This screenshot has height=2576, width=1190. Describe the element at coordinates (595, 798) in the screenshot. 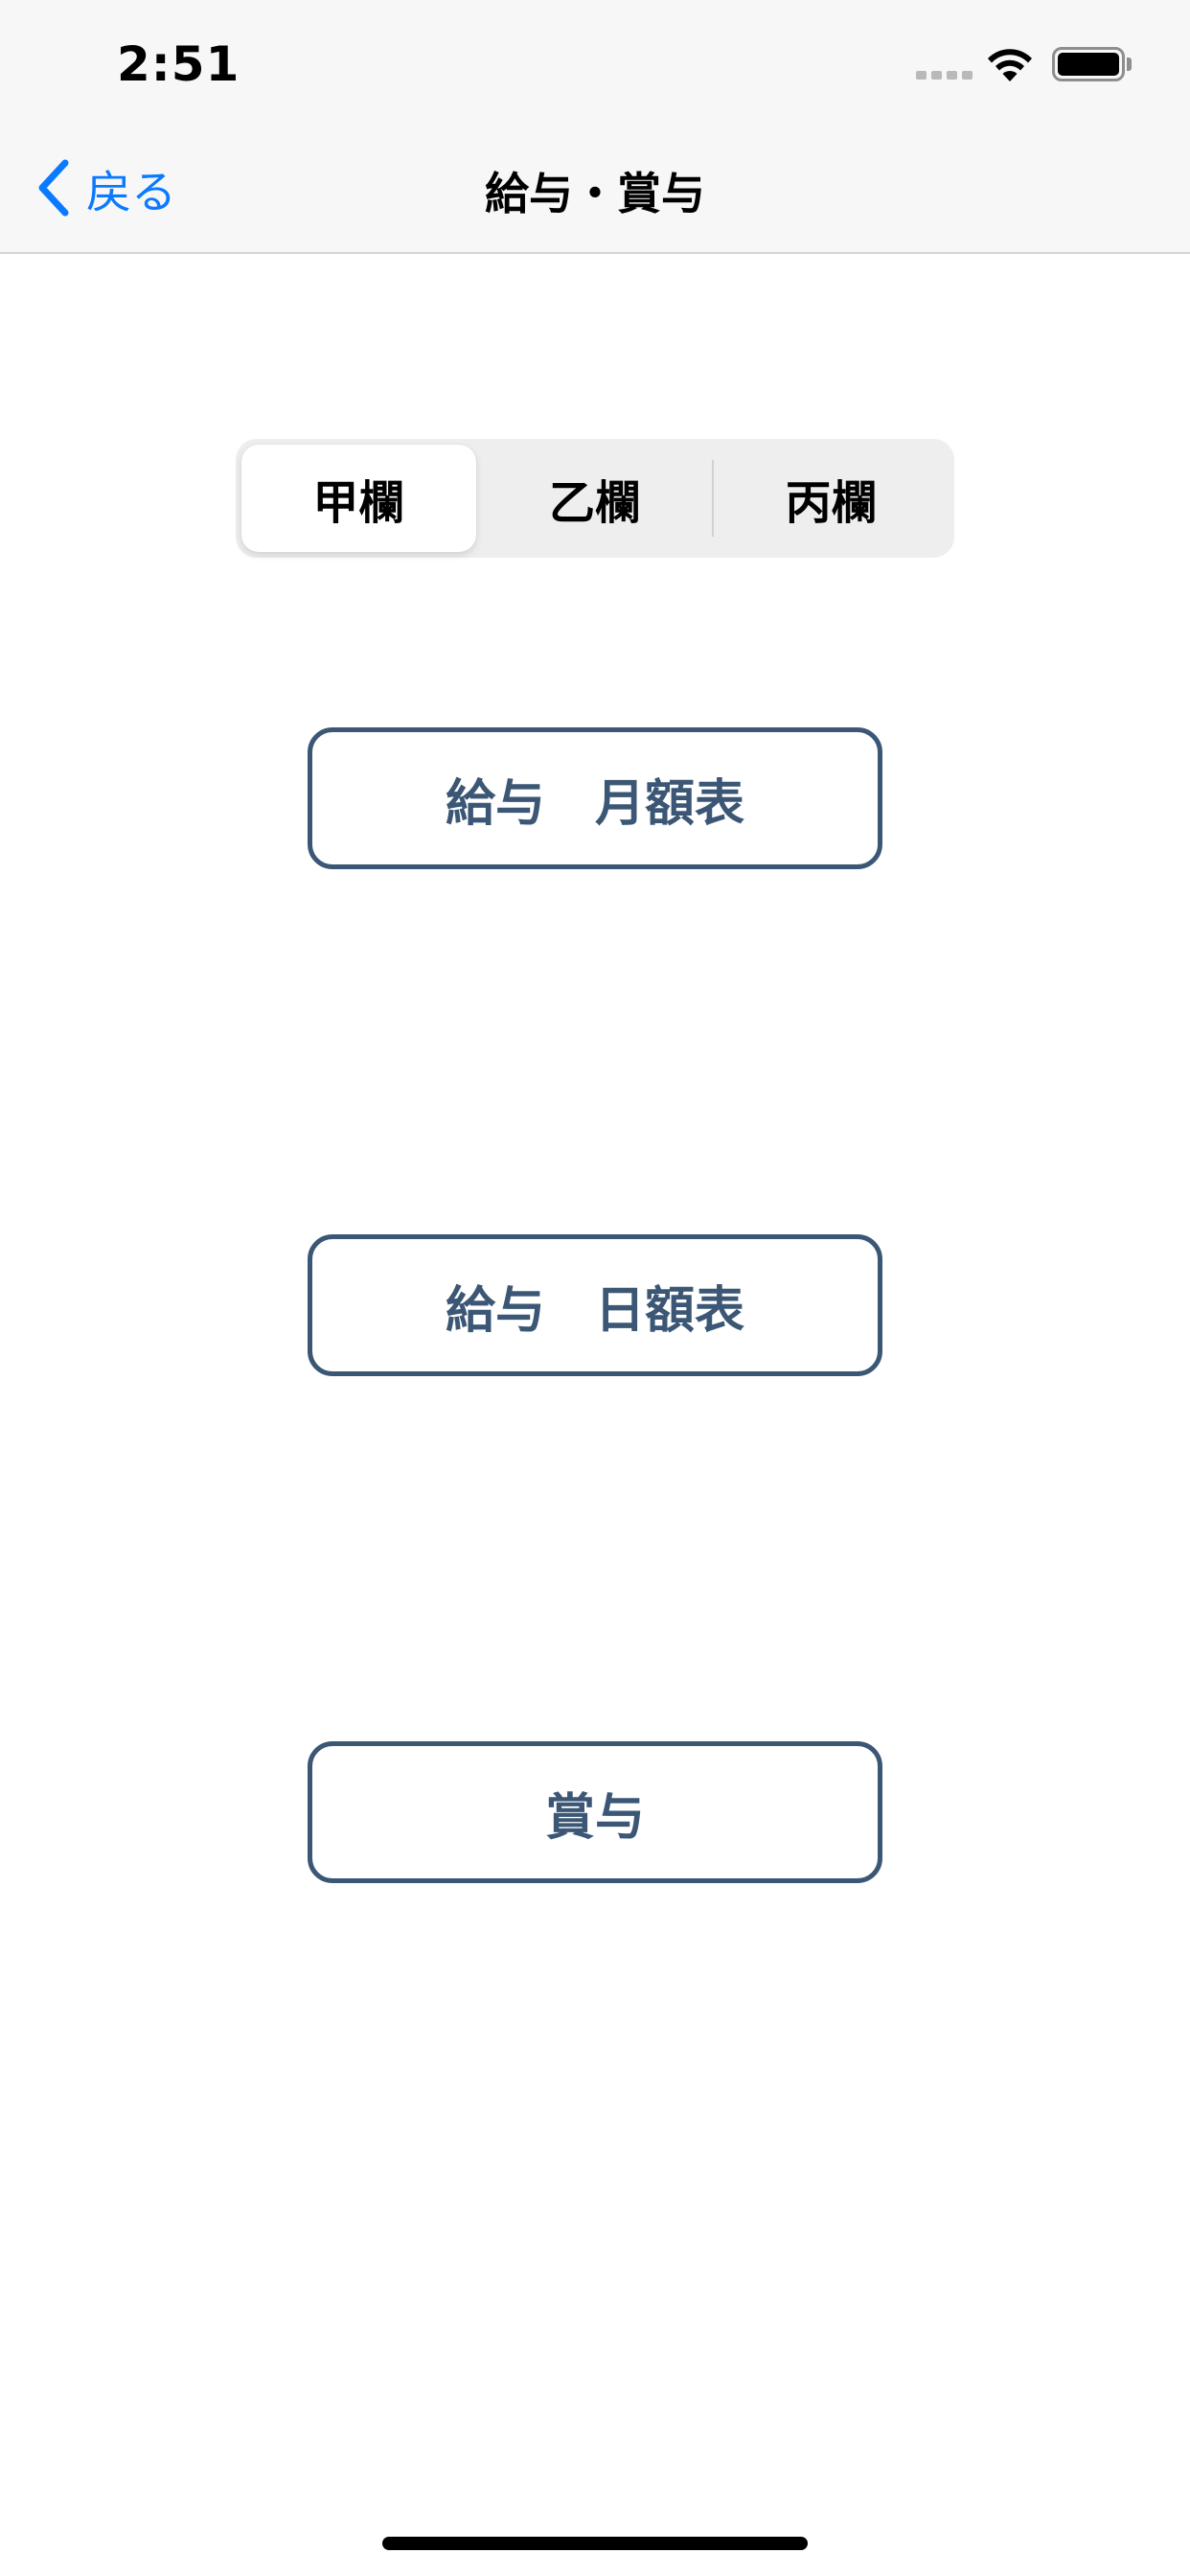

I see `monthly-table-button: 給与 月額表` at that location.